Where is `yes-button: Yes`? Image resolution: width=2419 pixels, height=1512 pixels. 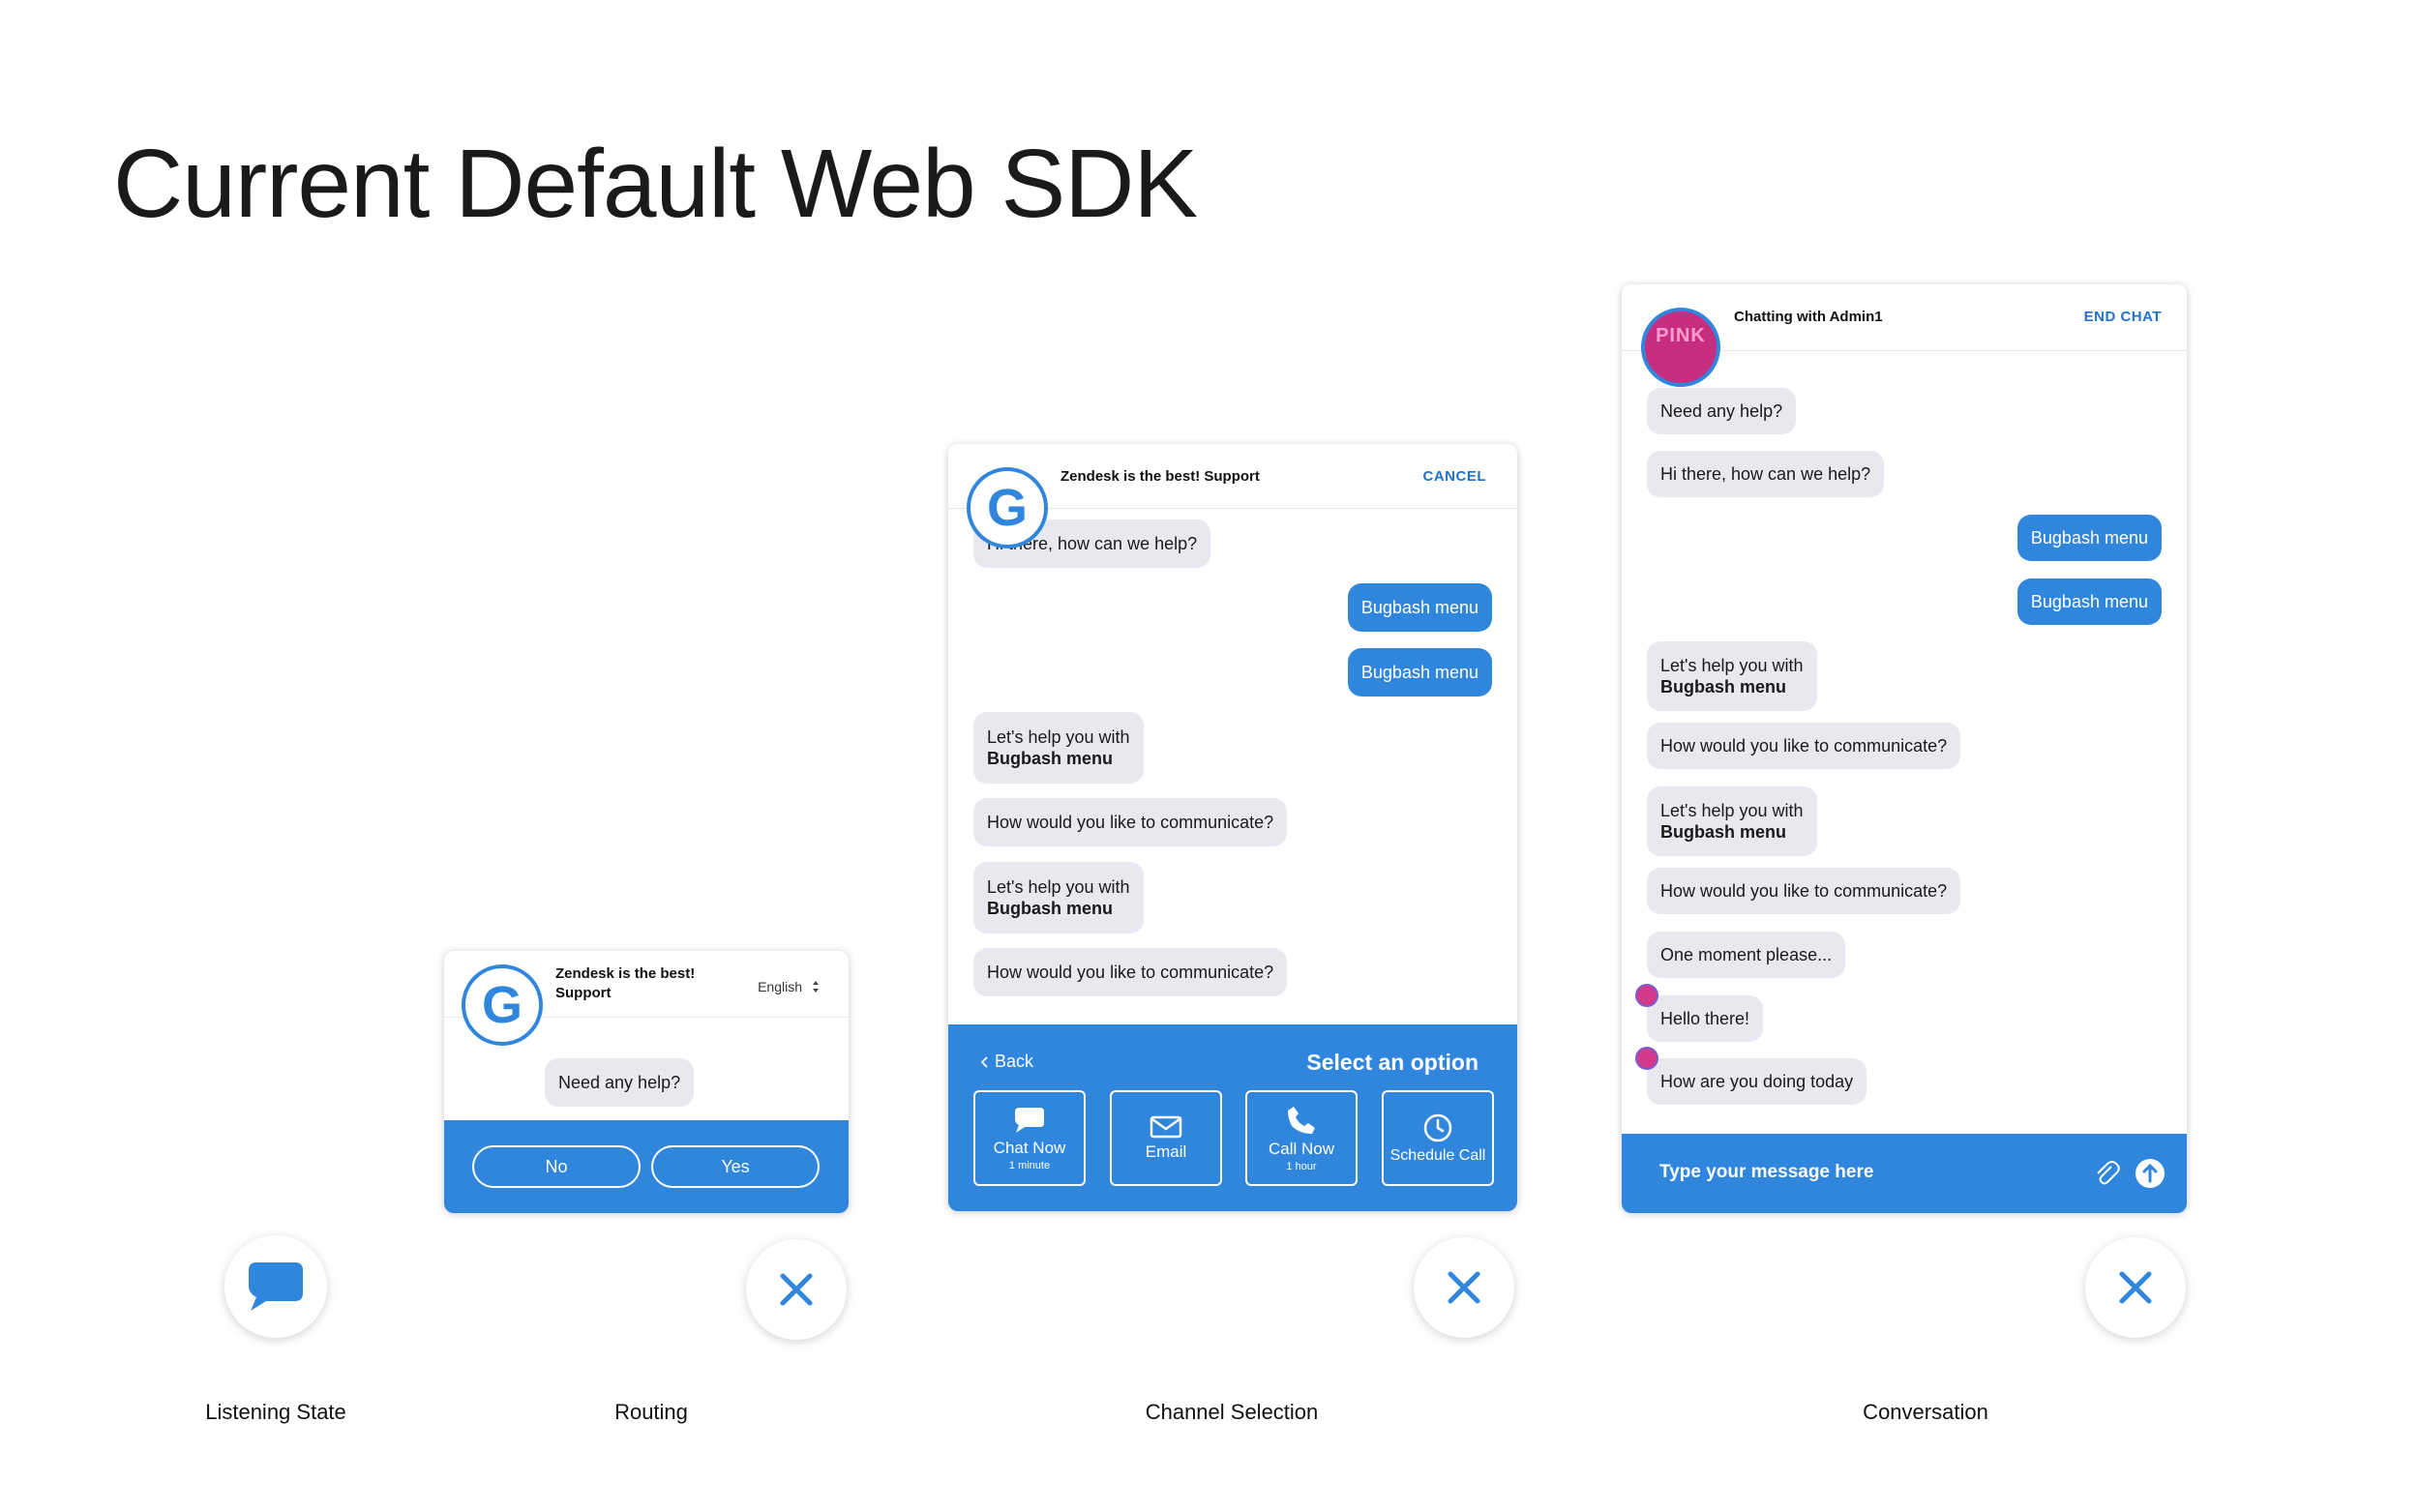
yes-button: Yes is located at coordinates (736, 1167).